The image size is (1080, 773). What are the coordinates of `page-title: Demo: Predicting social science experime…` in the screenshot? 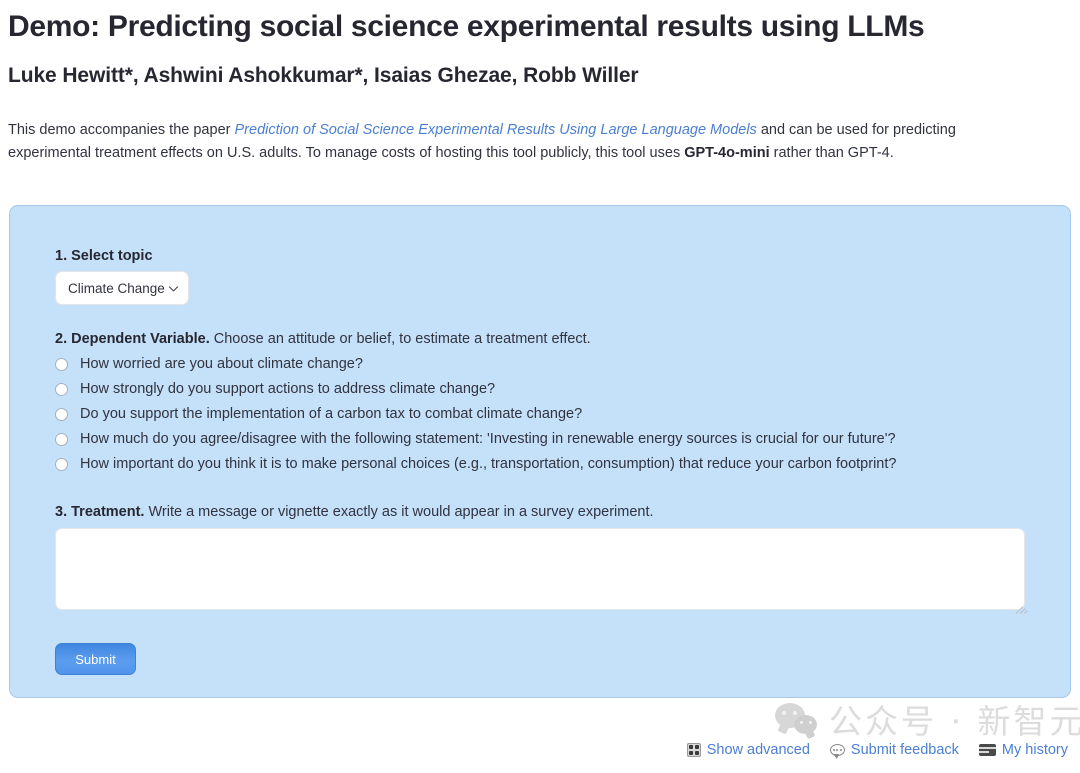 It's located at (466, 26).